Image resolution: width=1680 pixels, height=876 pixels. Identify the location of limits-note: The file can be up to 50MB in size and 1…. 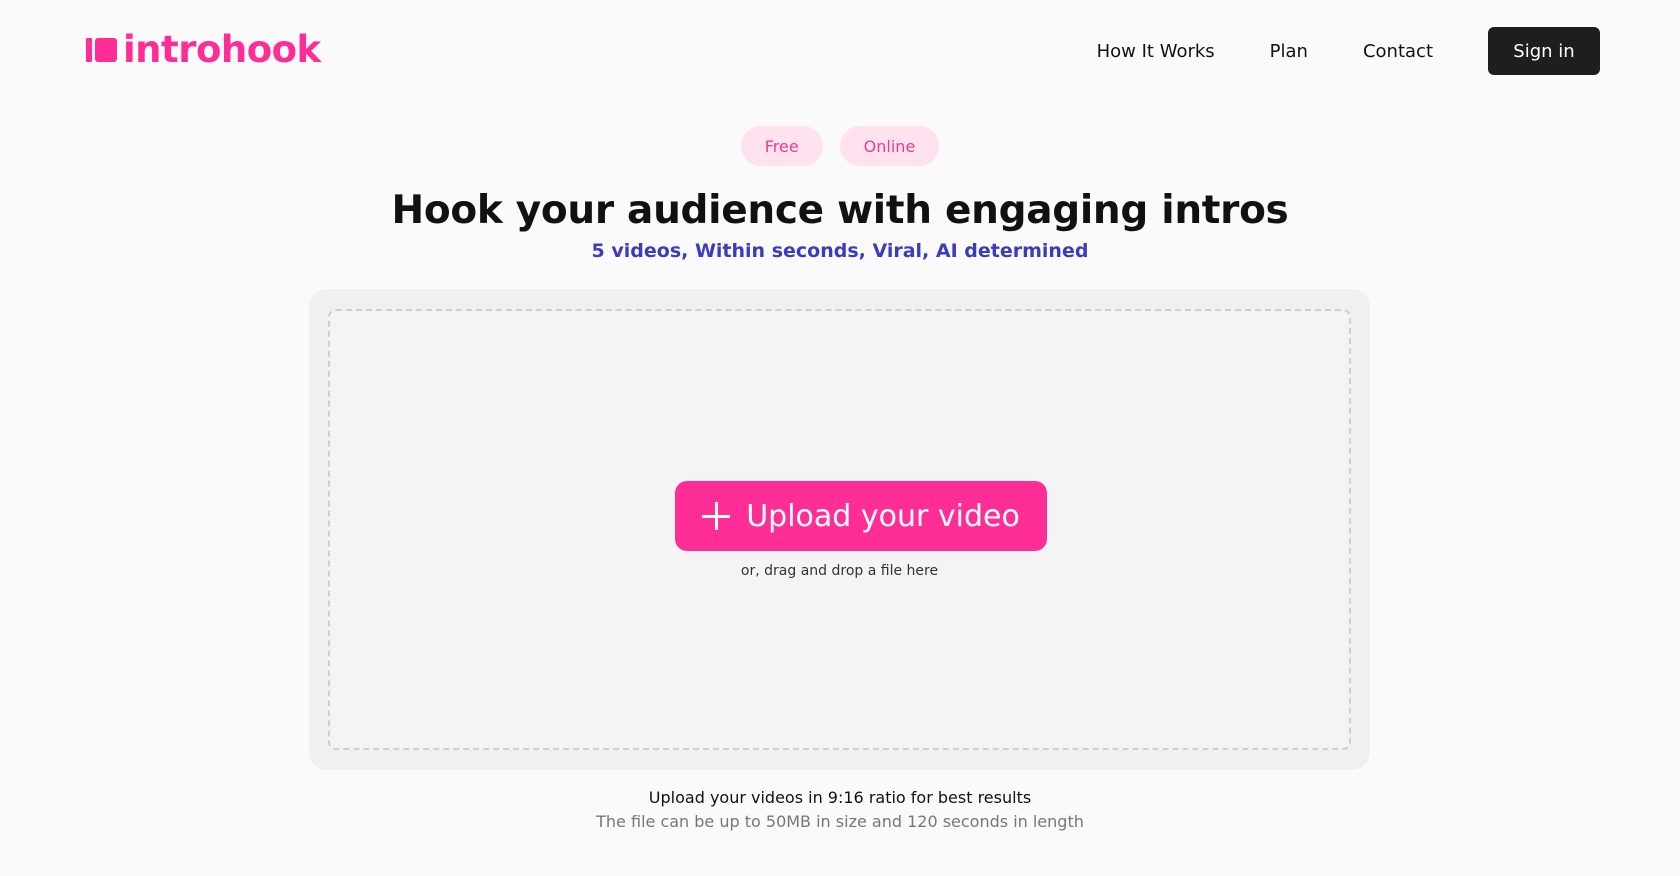
(840, 821).